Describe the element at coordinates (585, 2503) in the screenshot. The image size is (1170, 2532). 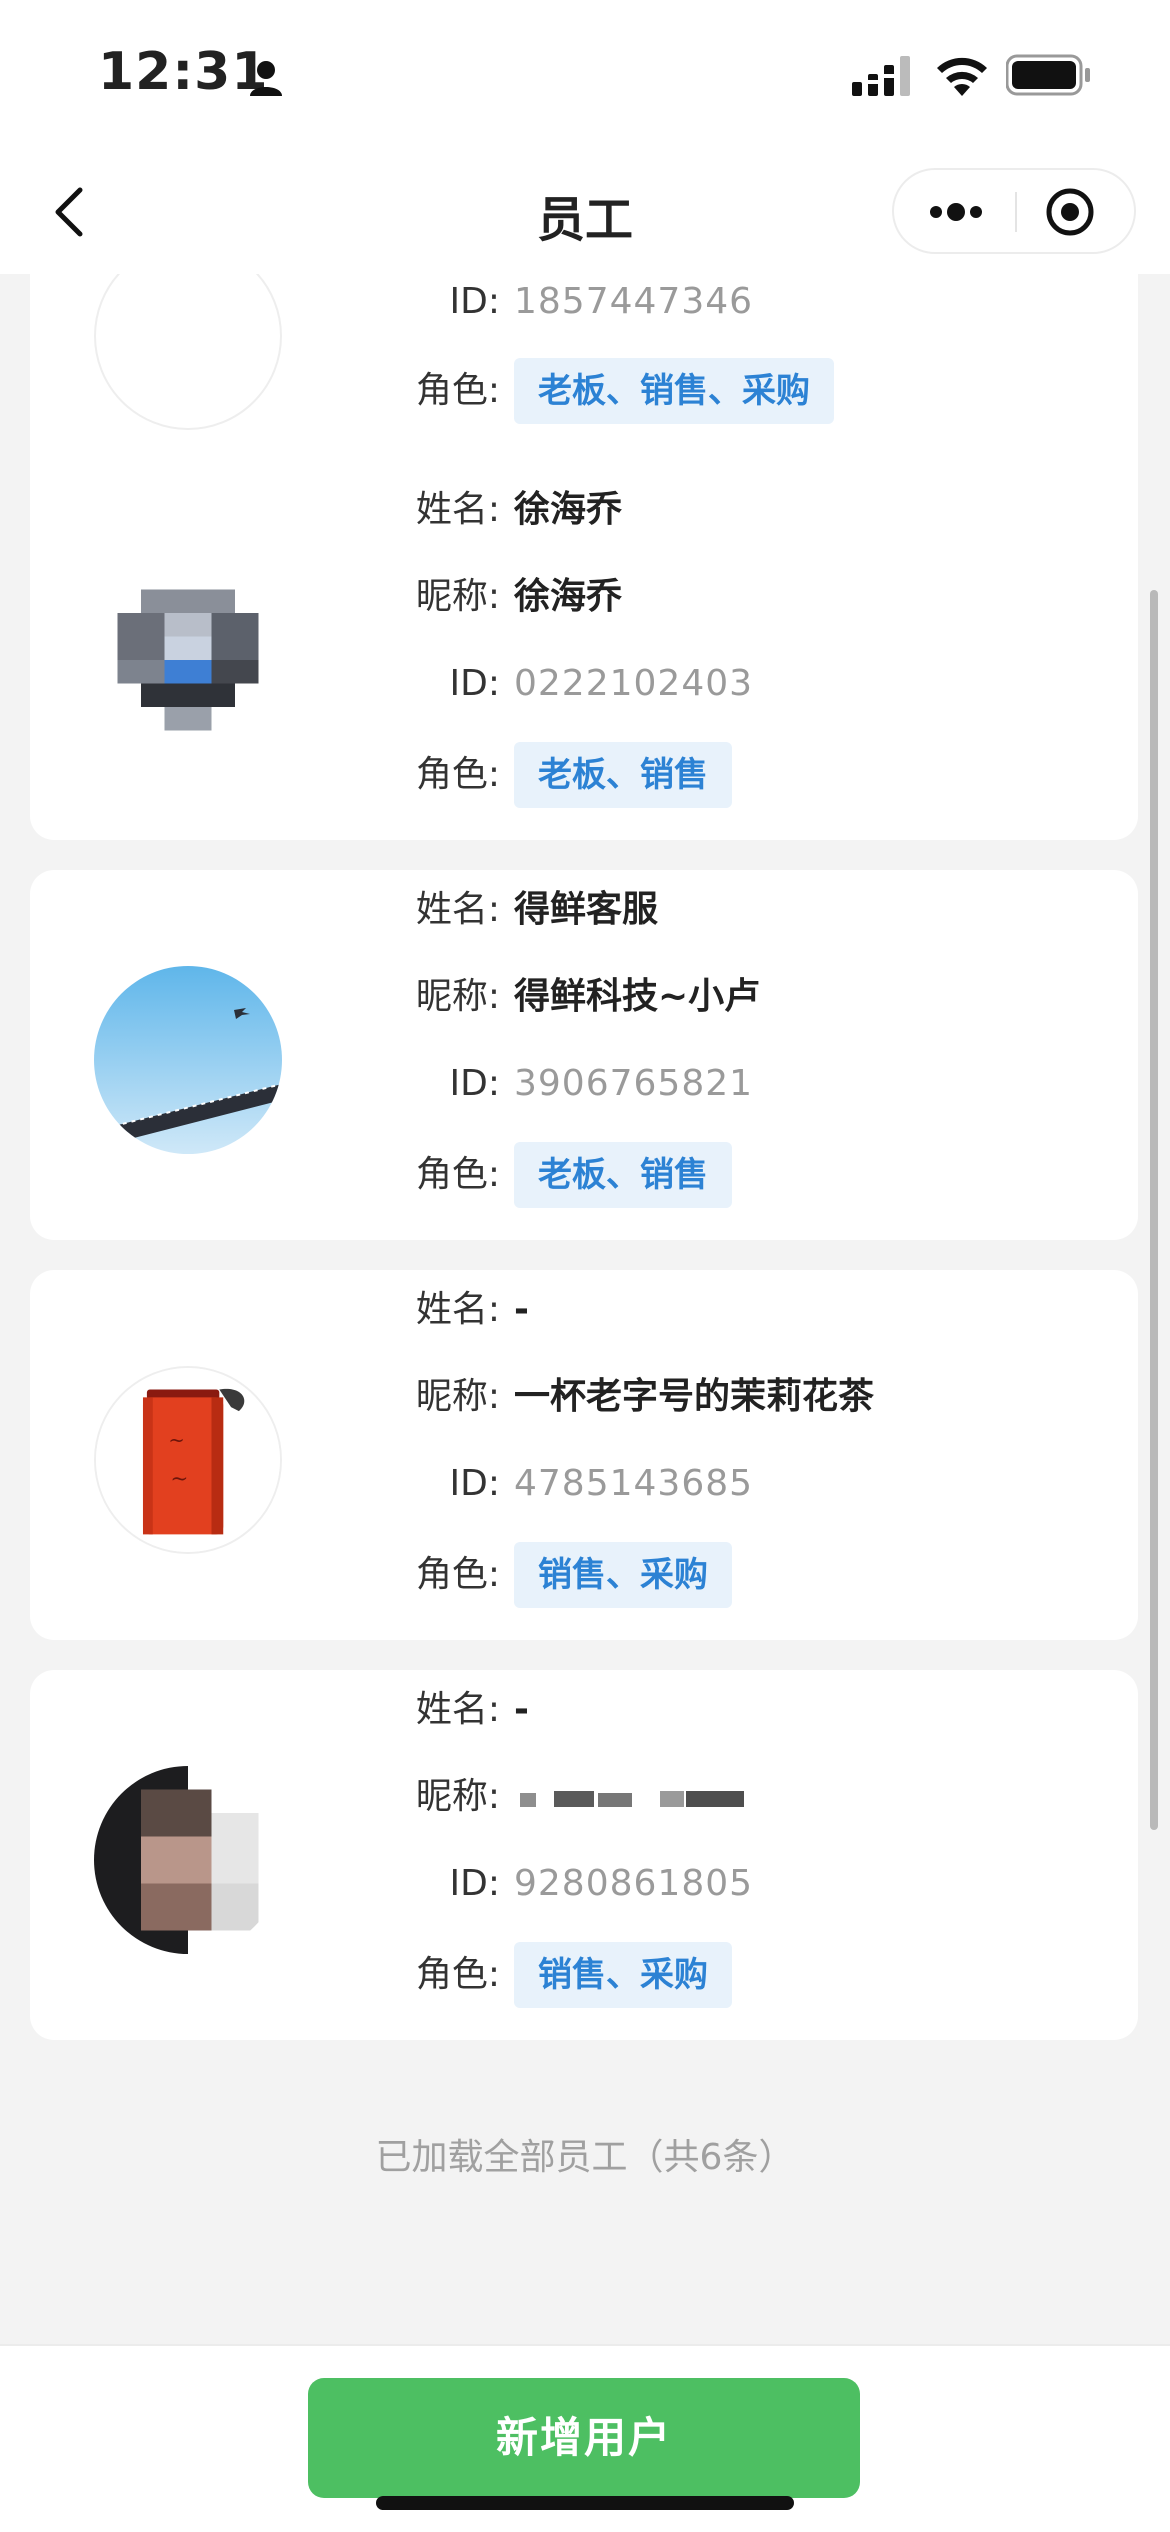
I see `home-indicator` at that location.